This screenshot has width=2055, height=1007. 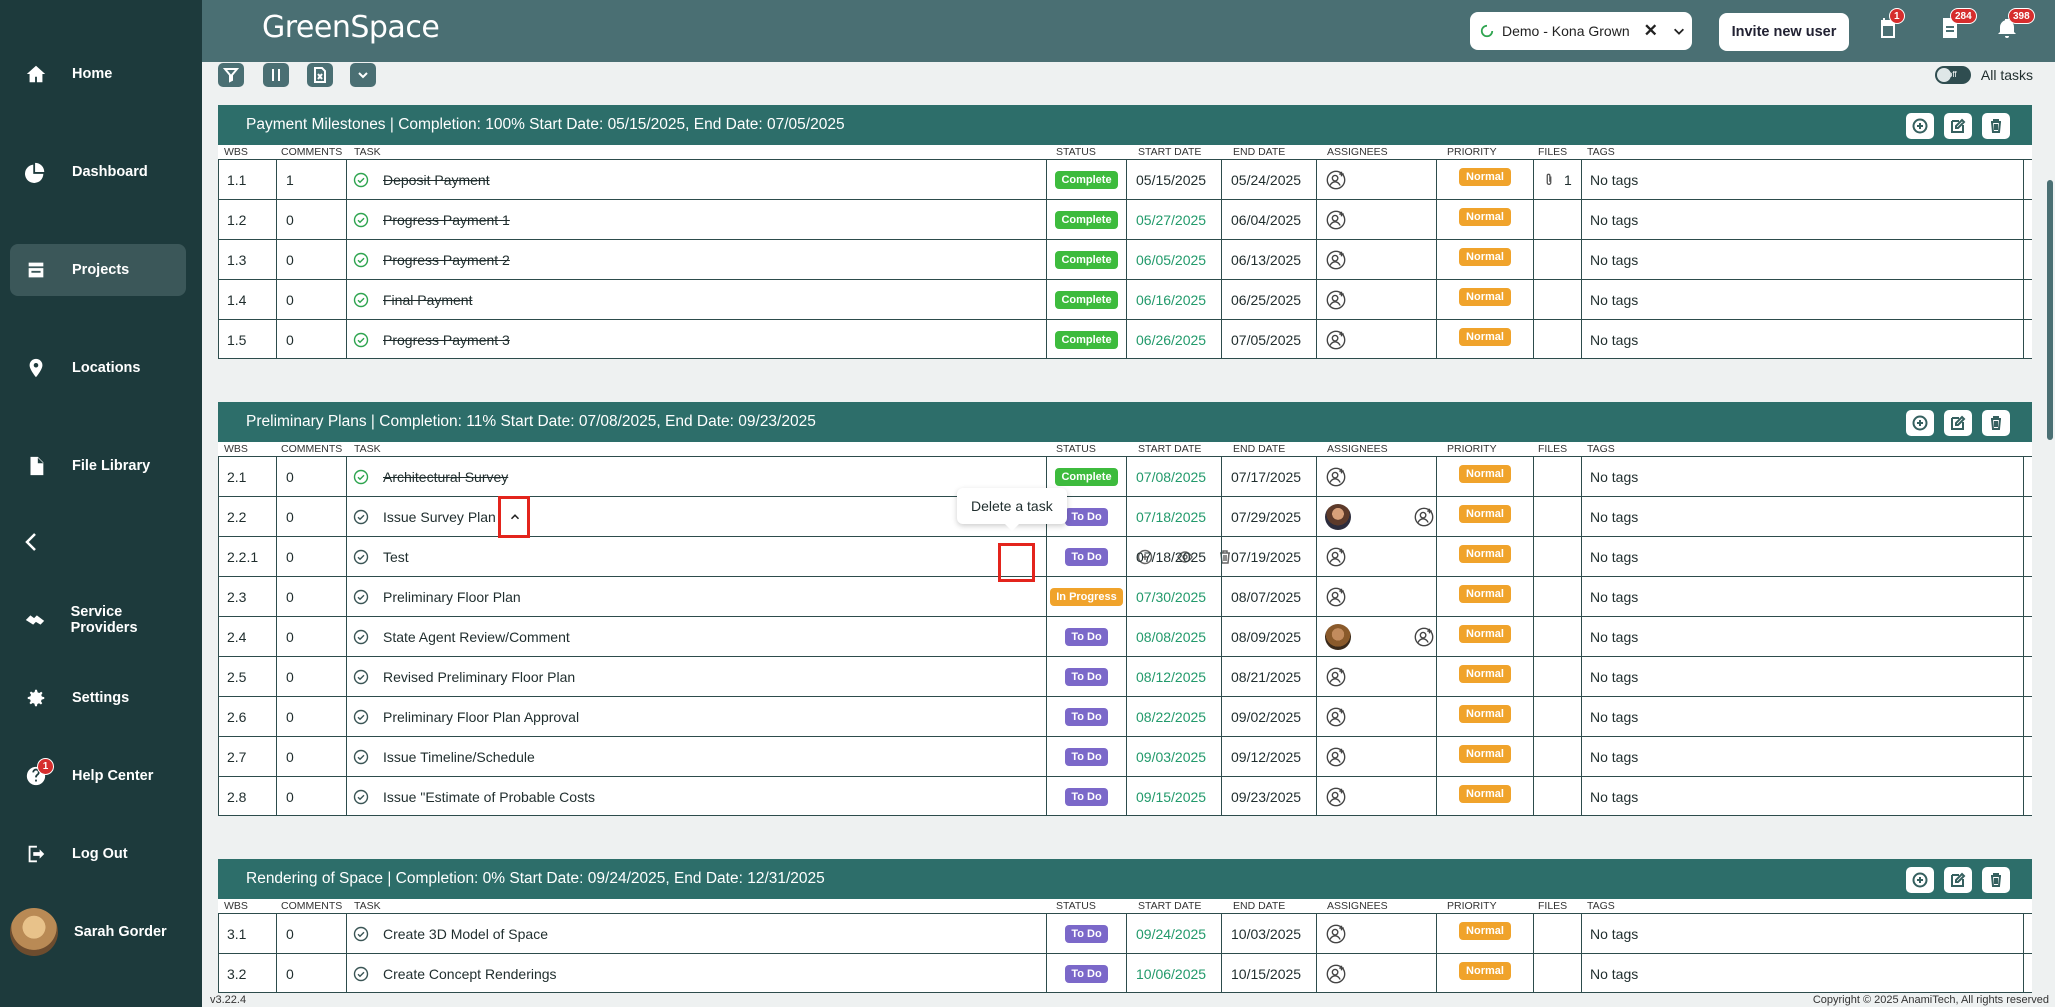 I want to click on task-name: State Agent Review/Comment, so click(x=476, y=637).